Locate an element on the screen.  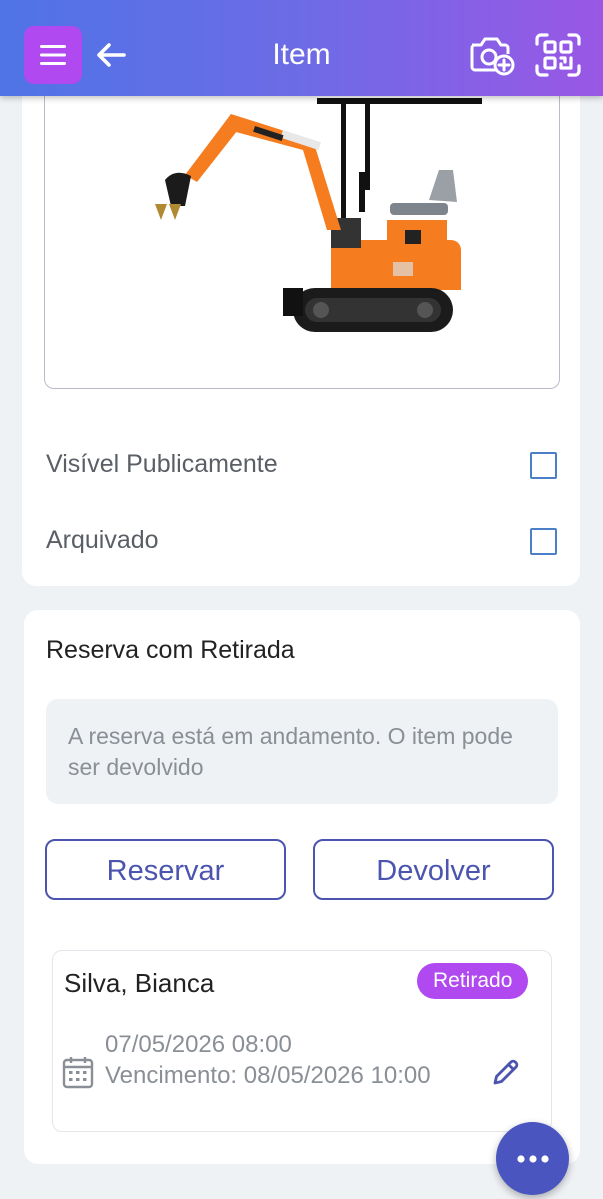
qr-scan-button is located at coordinates (558, 55).